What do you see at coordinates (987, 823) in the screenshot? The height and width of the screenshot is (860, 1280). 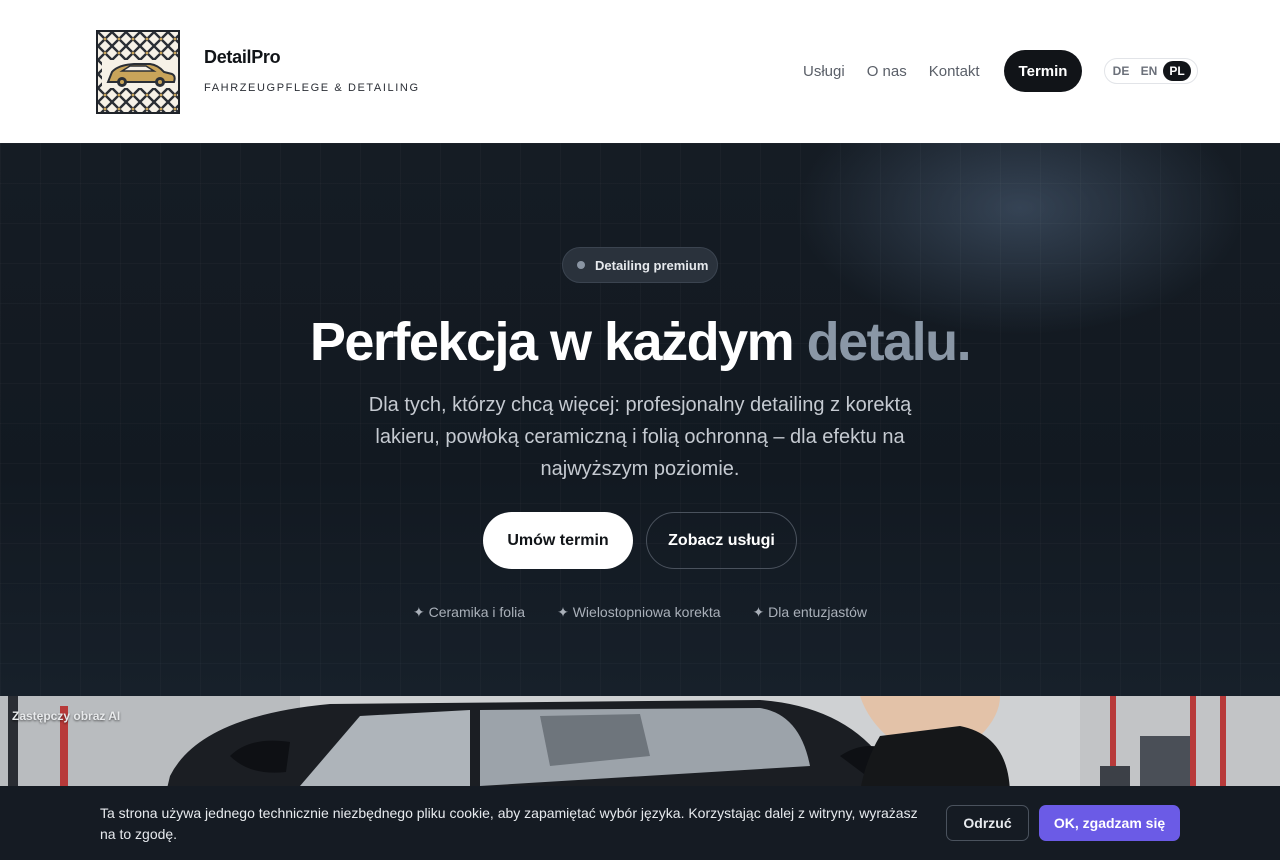 I see `cookie-decline-button: Odrzuć` at bounding box center [987, 823].